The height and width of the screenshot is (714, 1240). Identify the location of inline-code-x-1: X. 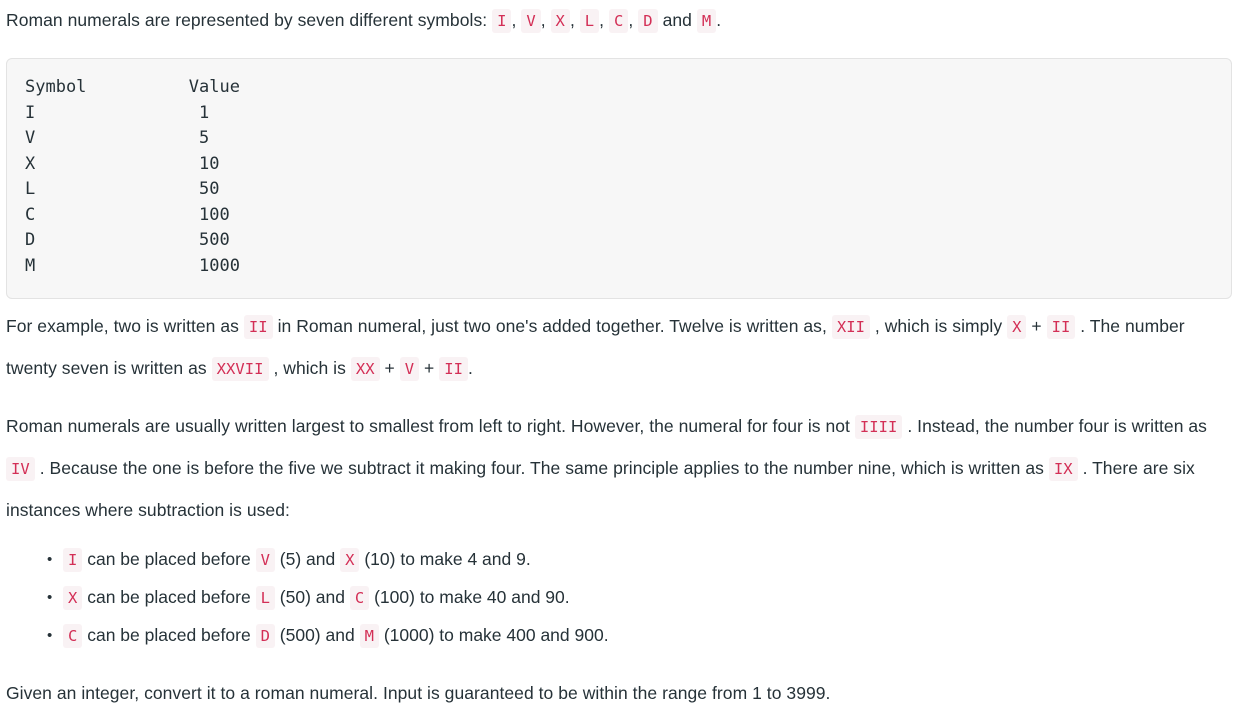
(1017, 327).